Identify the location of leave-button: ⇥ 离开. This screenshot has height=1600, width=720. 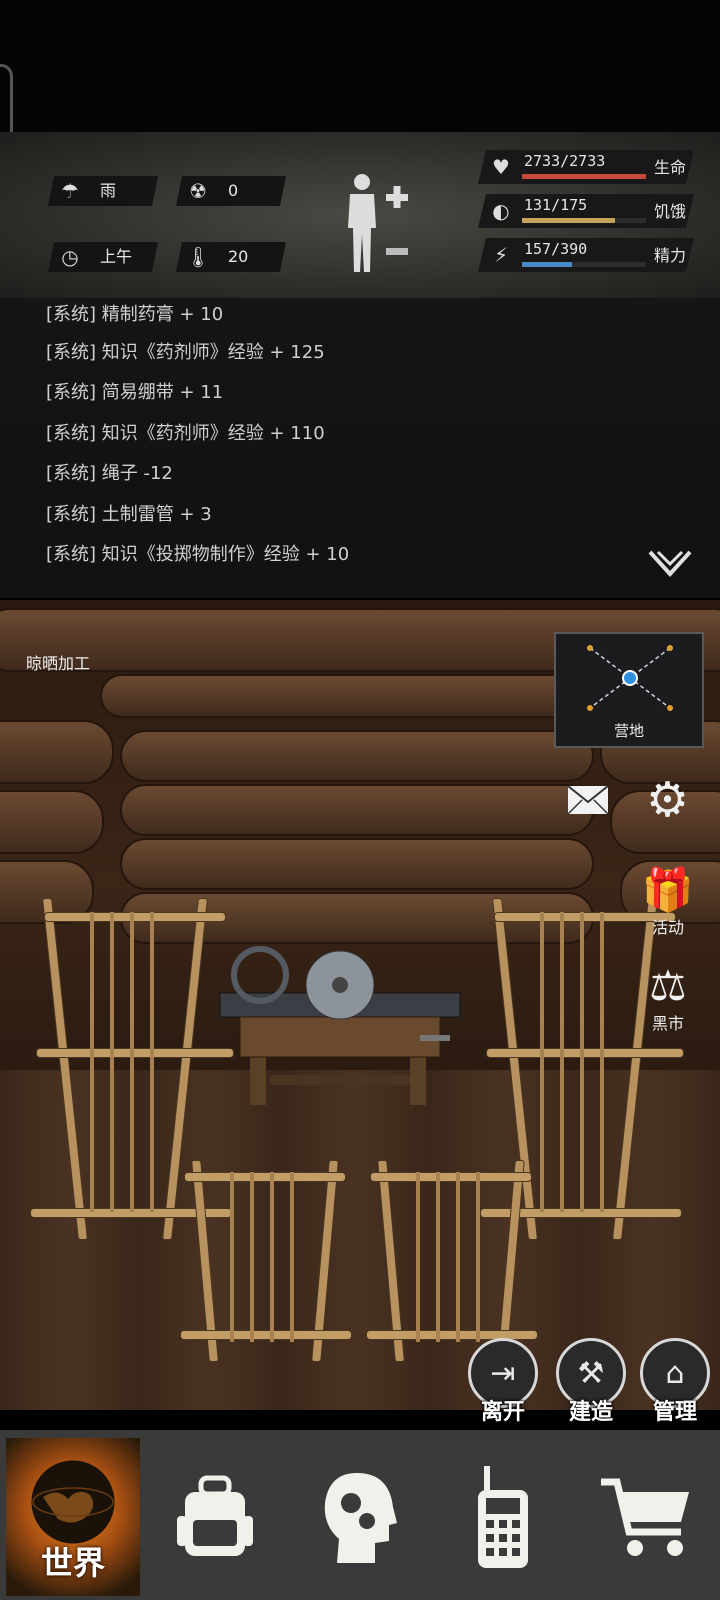
(503, 1381).